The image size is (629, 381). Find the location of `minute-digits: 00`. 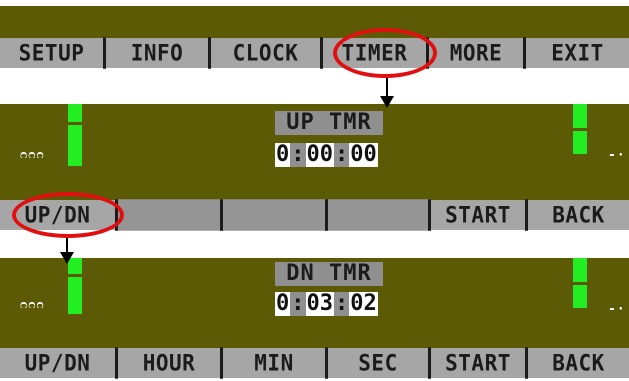

minute-digits: 00 is located at coordinates (319, 154).